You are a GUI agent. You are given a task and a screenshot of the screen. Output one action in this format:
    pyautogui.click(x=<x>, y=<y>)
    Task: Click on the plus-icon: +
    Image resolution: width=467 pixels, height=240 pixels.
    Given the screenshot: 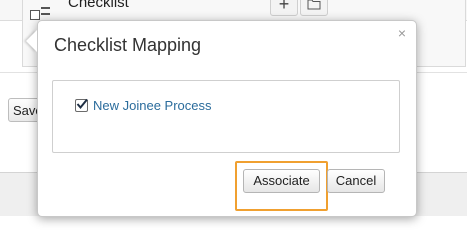 What is the action you would take?
    pyautogui.click(x=284, y=8)
    